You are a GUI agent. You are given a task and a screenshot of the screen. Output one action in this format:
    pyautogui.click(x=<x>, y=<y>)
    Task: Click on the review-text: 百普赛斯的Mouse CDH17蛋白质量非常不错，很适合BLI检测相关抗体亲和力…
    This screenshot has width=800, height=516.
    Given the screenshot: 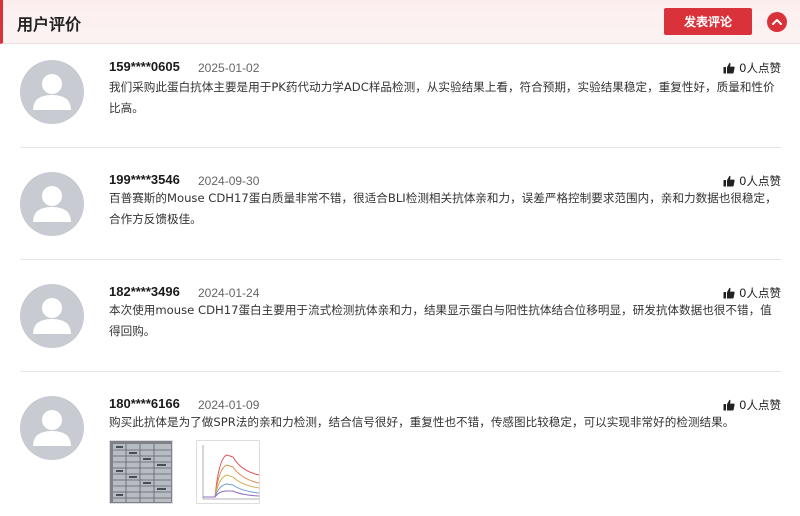 What is the action you would take?
    pyautogui.click(x=443, y=208)
    